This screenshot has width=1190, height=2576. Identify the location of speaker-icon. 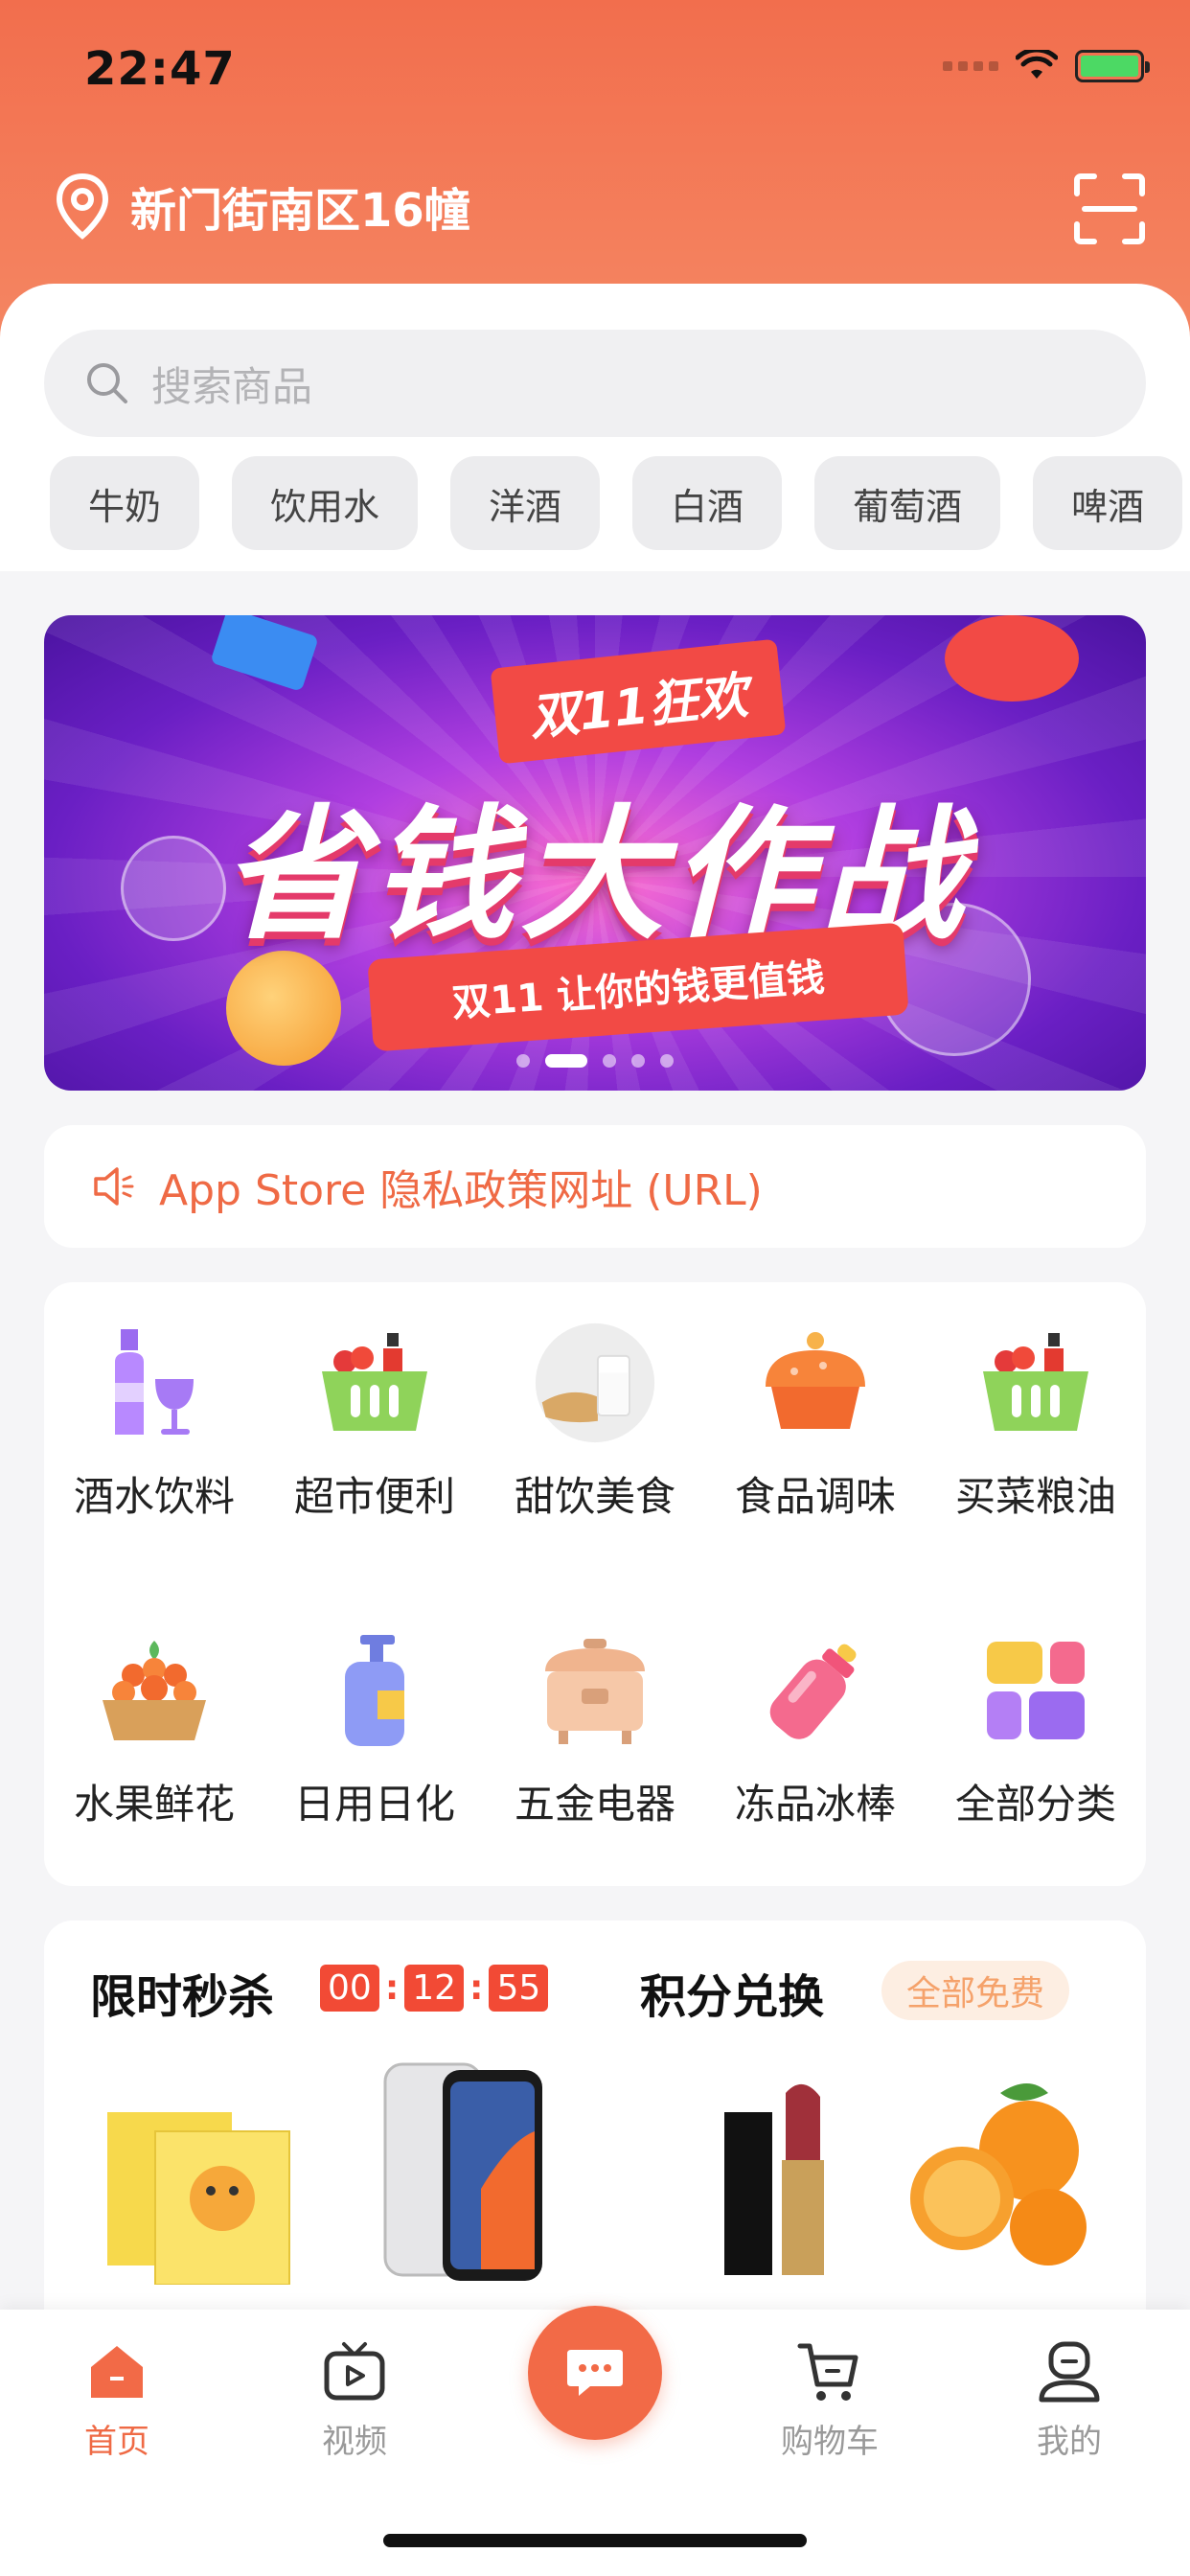
(114, 1186).